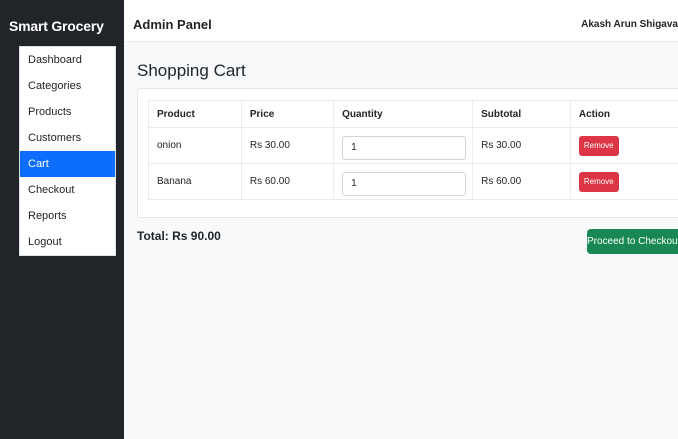 The image size is (678, 439). I want to click on table-header-row: Product Price Quantity Subtotal Action, so click(413, 114).